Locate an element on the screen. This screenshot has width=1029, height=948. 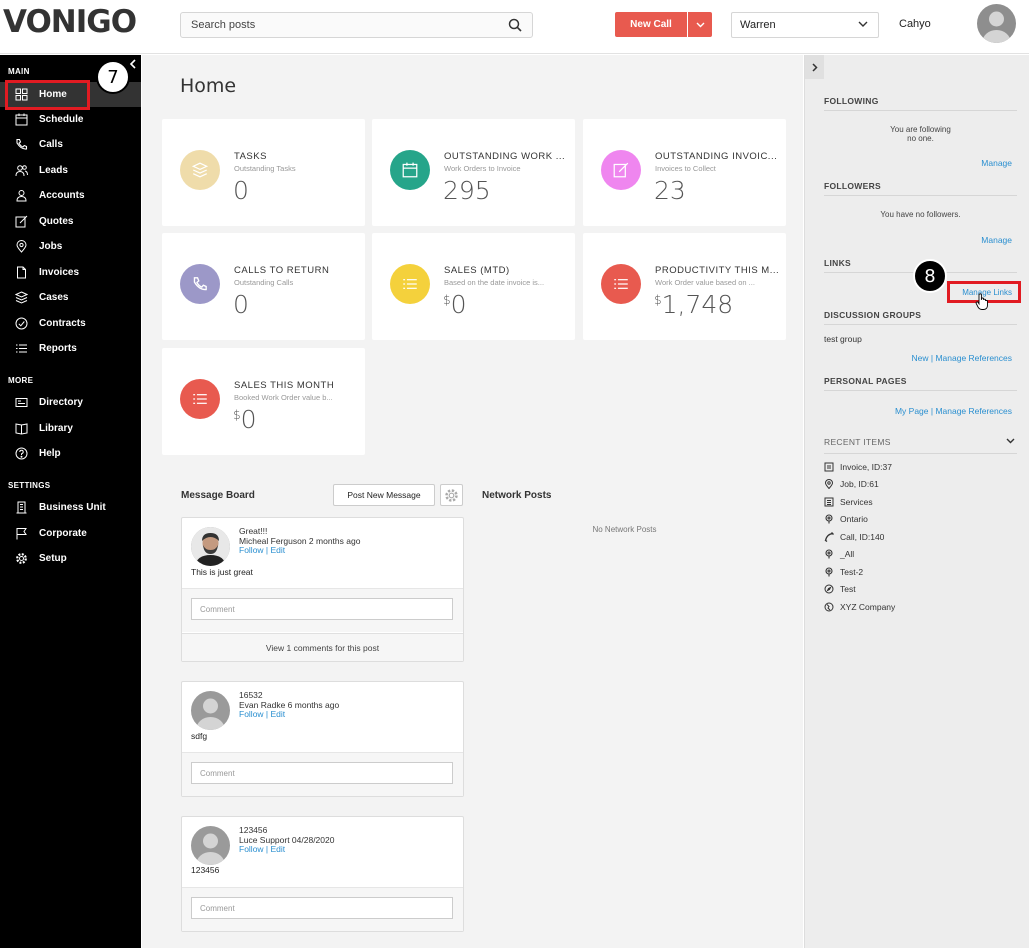
sidebar-item-calls: Calls is located at coordinates (70, 144).